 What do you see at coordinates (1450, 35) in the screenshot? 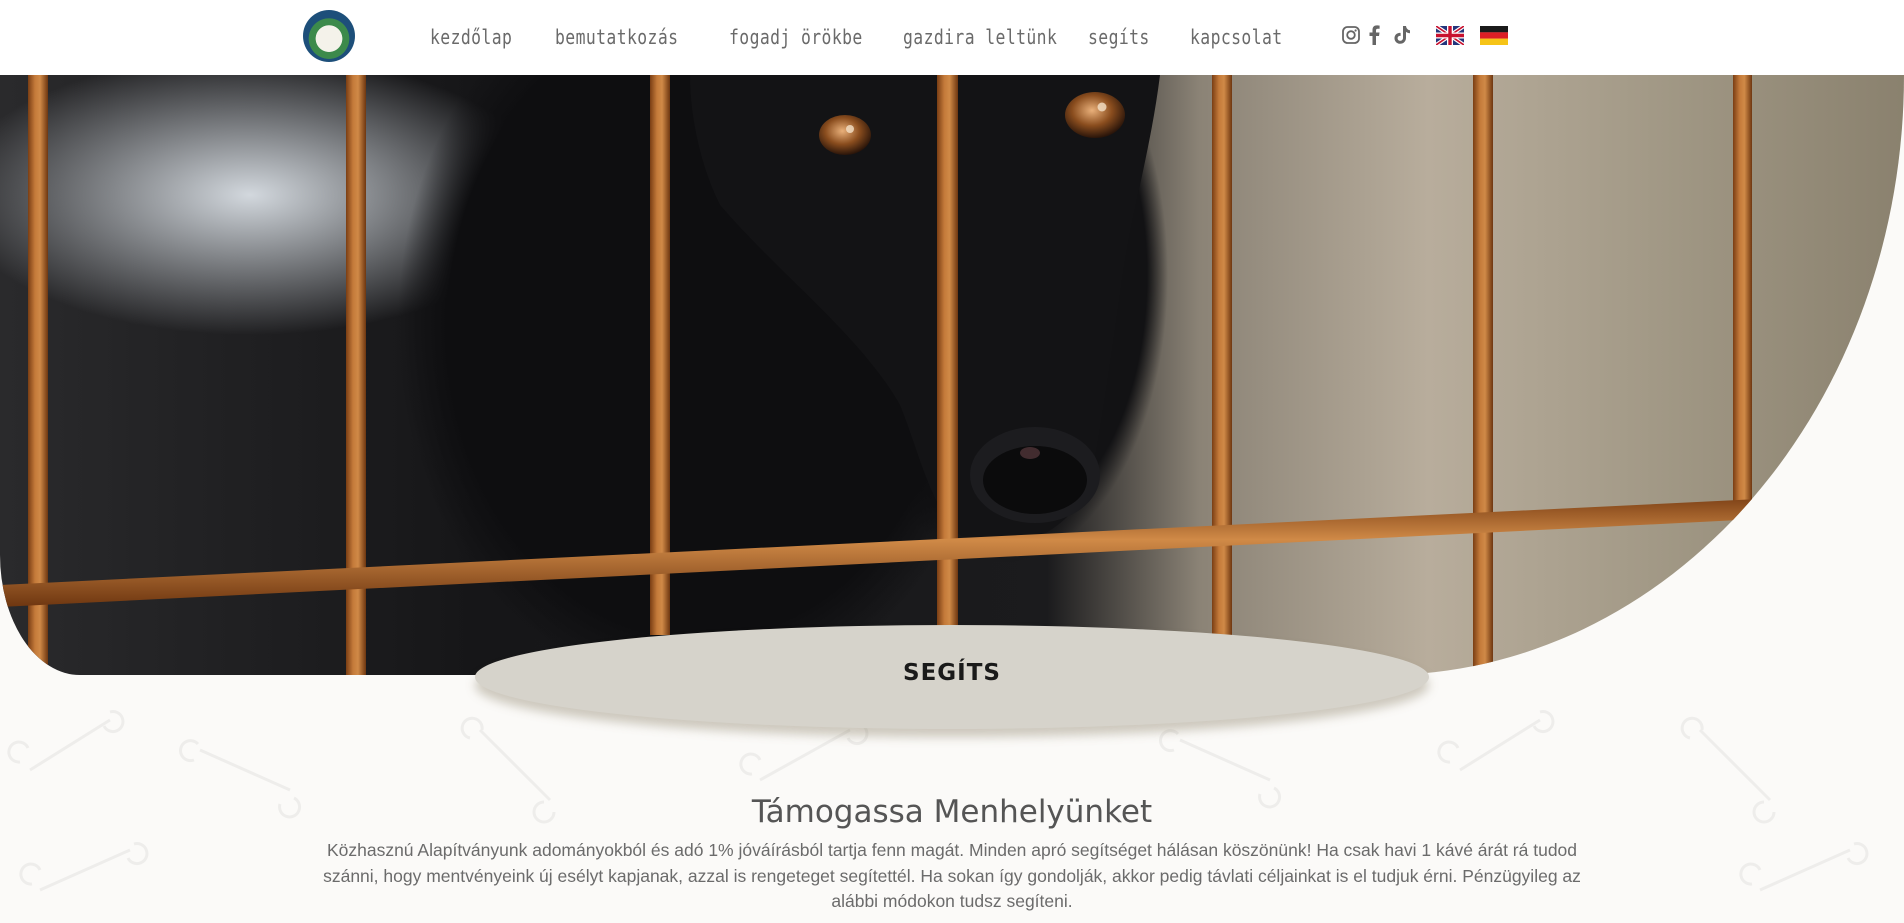
I see `english-flag` at bounding box center [1450, 35].